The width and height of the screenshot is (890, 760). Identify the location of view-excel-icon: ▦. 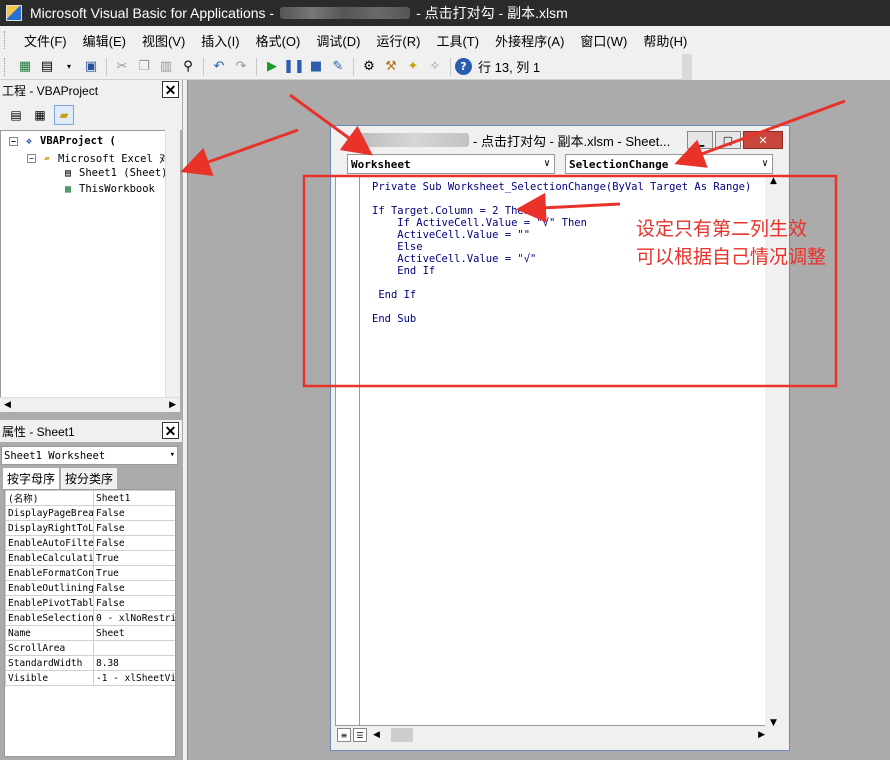
(25, 67).